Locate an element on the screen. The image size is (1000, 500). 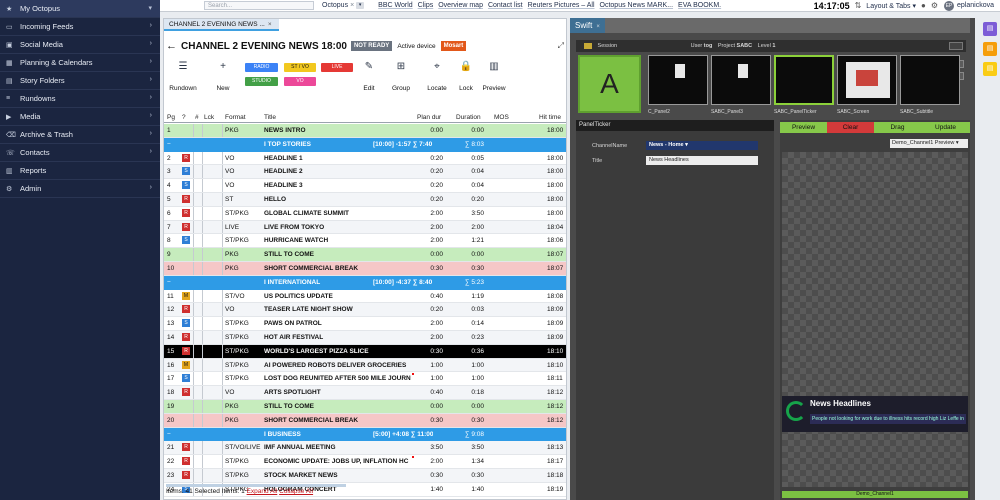
table-row: 8 S ST/PKG HURRICANE WATCH 2:00 1:21 18:06 is located at coordinates (365, 241).